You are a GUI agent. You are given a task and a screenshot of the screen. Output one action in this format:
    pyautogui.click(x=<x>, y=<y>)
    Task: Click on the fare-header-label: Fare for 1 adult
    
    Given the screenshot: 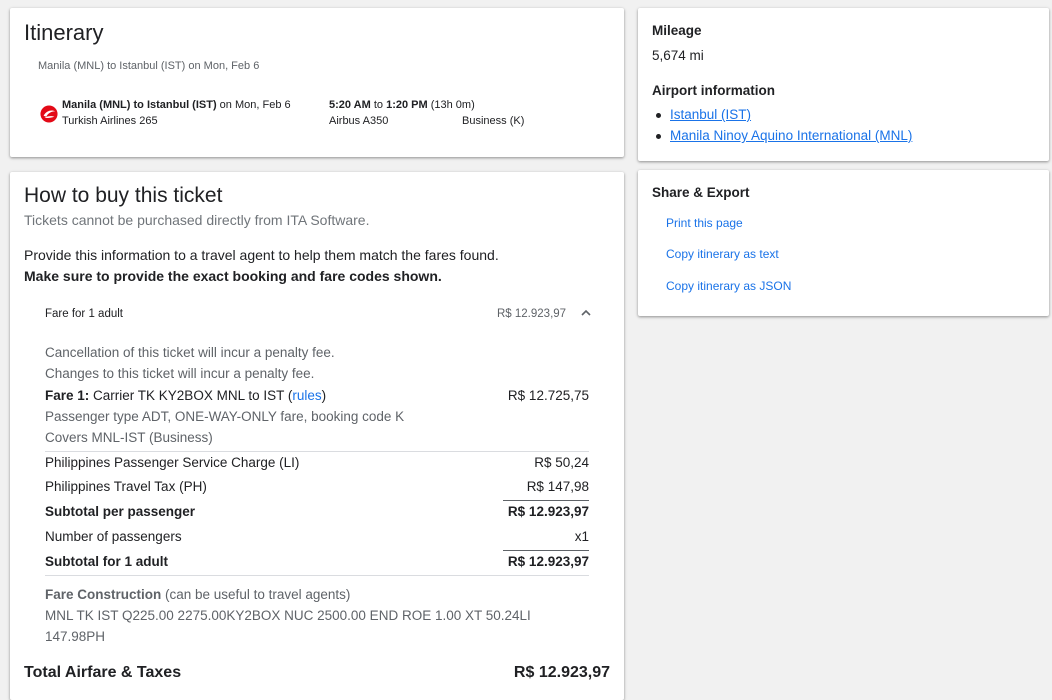 What is the action you would take?
    pyautogui.click(x=84, y=314)
    